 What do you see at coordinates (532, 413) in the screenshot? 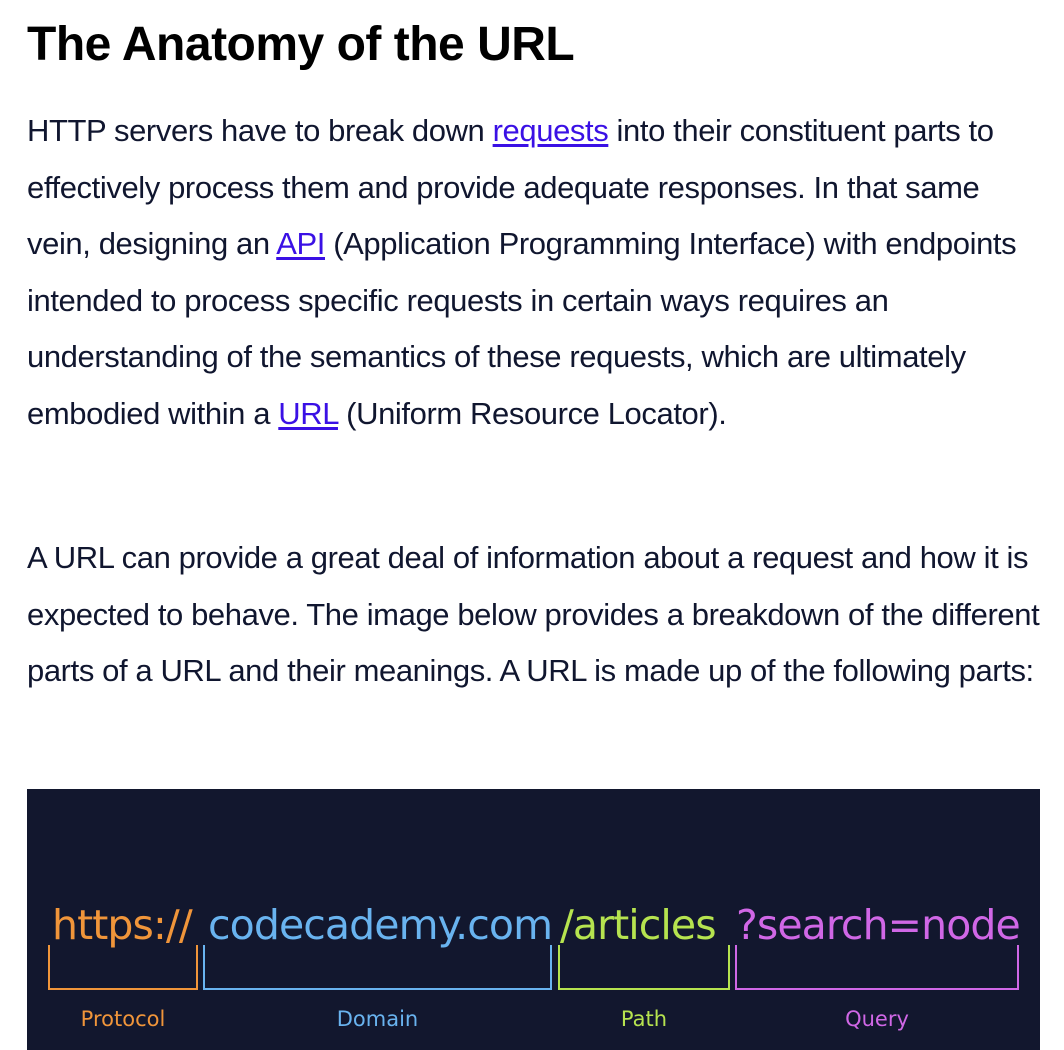
I see `intro-text-4: (Uniform Resource Locator).` at bounding box center [532, 413].